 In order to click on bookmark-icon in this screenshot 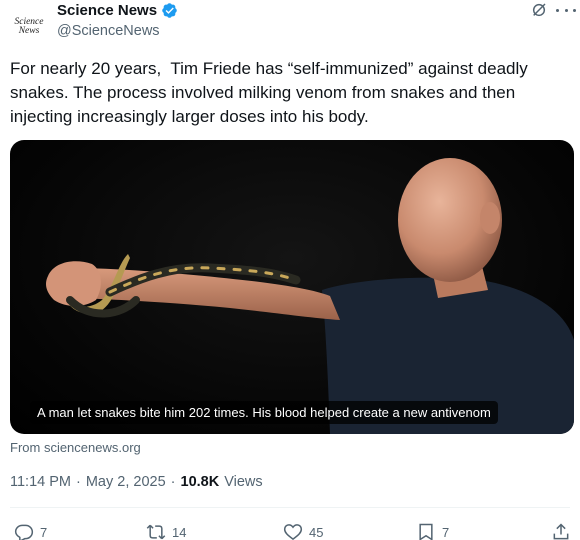, I will do `click(426, 531)`.